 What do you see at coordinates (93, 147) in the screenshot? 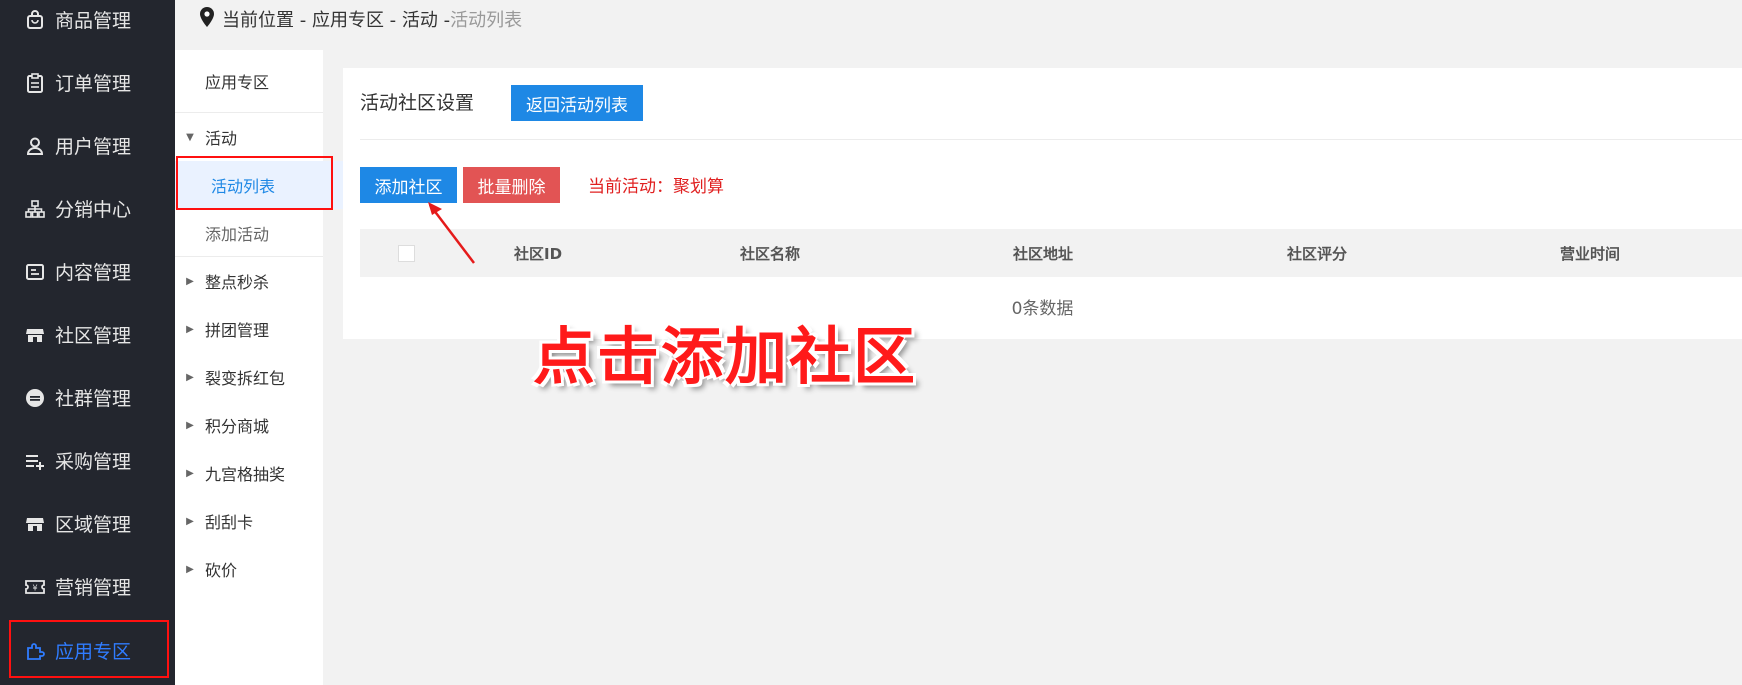
I see `sidebar-item-label: 用户管理` at bounding box center [93, 147].